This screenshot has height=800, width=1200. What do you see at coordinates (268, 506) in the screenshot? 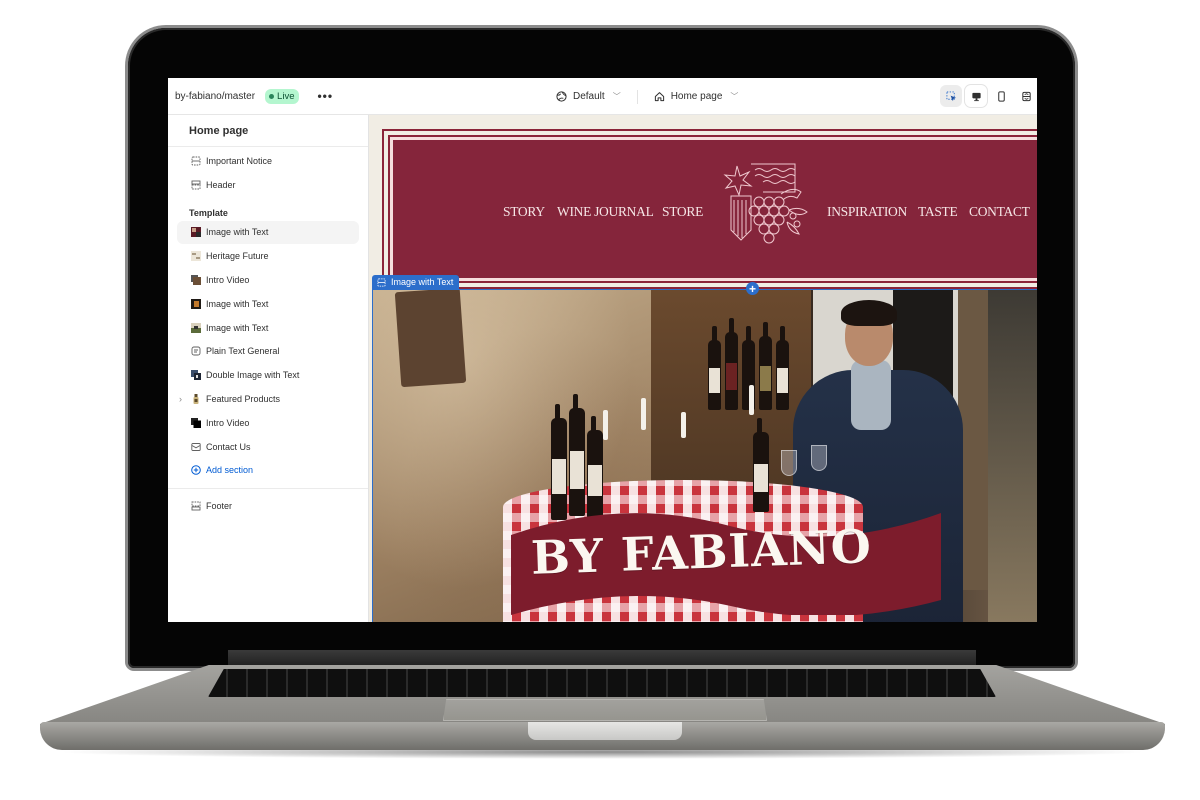
I see `sidebar-item-footer: Footer` at bounding box center [268, 506].